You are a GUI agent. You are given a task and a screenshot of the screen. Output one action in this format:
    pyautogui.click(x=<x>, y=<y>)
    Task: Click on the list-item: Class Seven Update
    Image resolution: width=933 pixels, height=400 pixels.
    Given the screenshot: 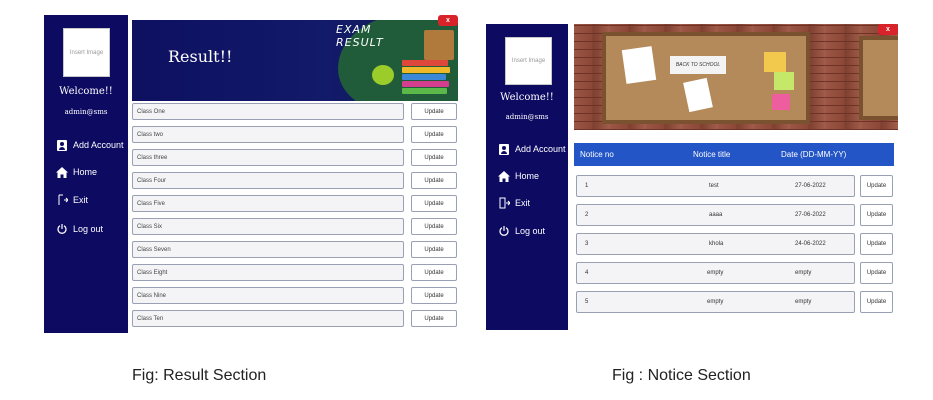 What is the action you would take?
    pyautogui.click(x=295, y=250)
    